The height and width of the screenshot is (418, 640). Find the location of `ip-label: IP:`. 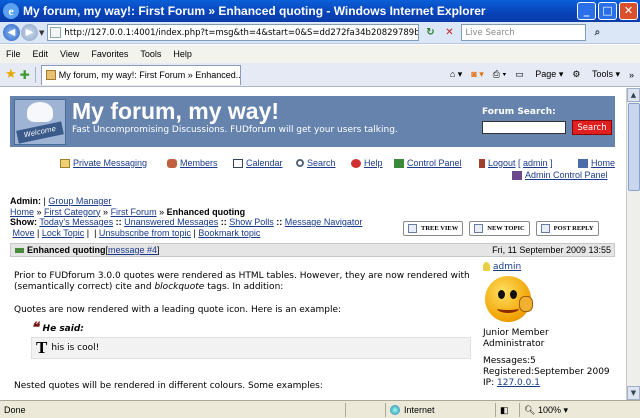

ip-label: IP: is located at coordinates (489, 383).